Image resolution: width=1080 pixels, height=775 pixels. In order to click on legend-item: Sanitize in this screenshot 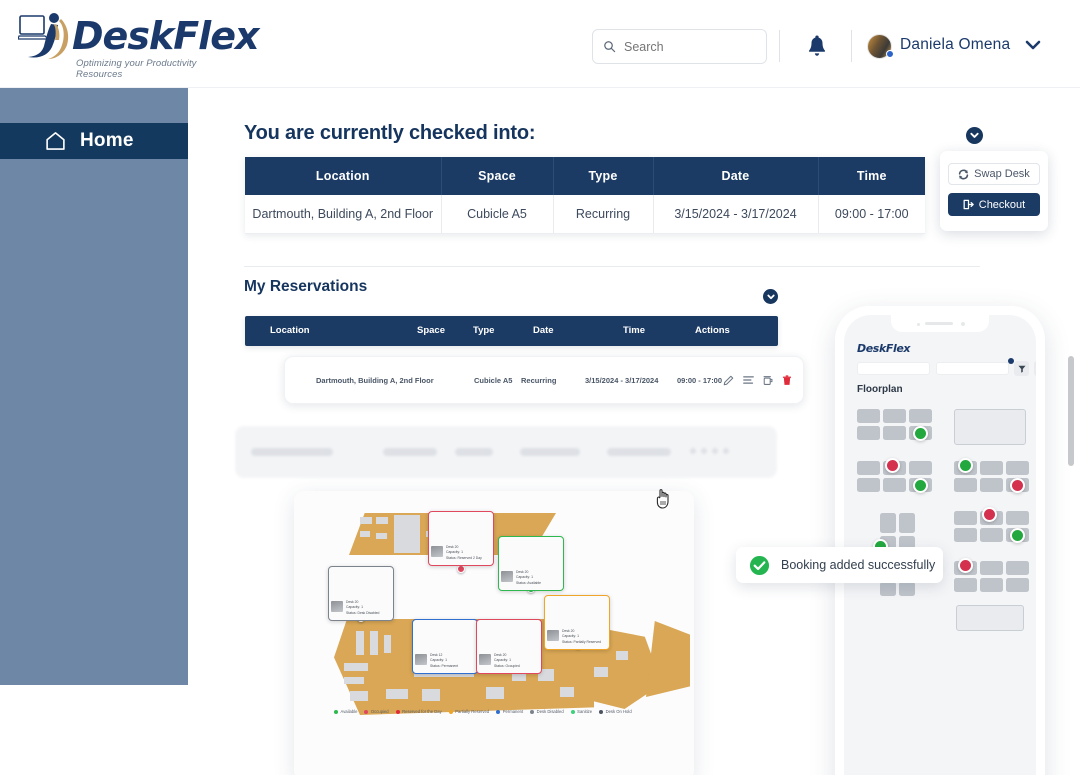, I will do `click(581, 711)`.